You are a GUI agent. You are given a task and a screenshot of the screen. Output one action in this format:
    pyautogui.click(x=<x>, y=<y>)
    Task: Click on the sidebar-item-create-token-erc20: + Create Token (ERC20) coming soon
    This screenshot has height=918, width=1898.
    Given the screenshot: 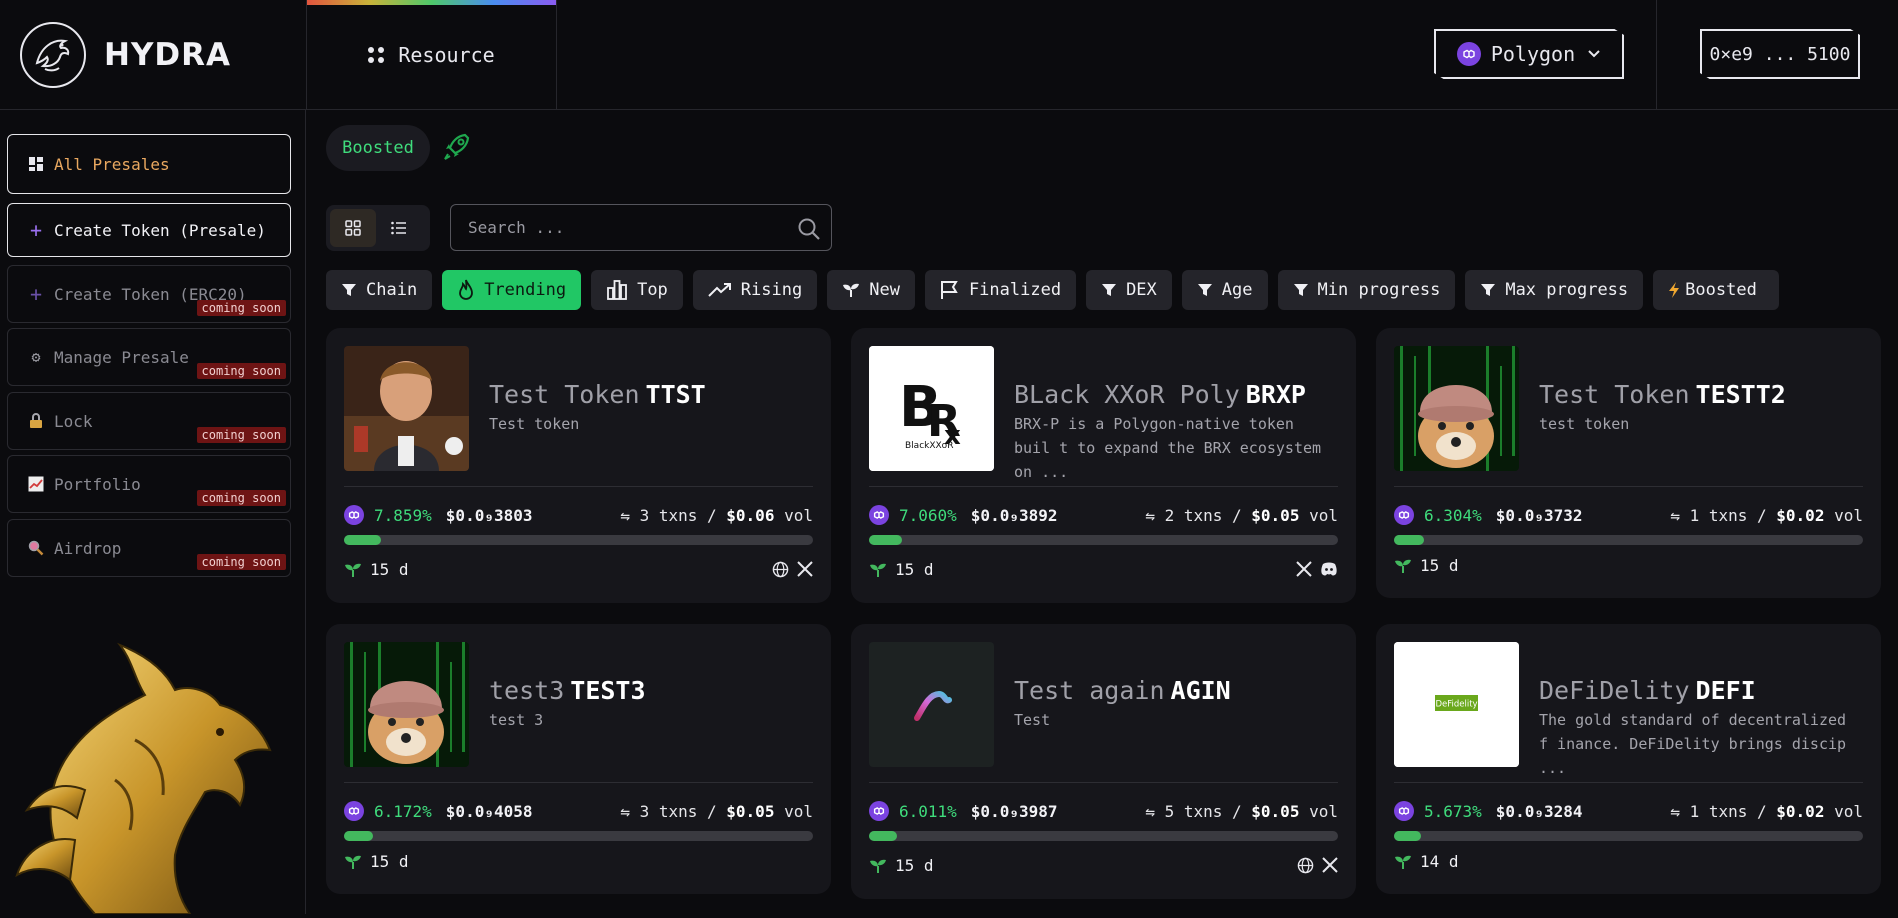 What is the action you would take?
    pyautogui.click(x=149, y=294)
    